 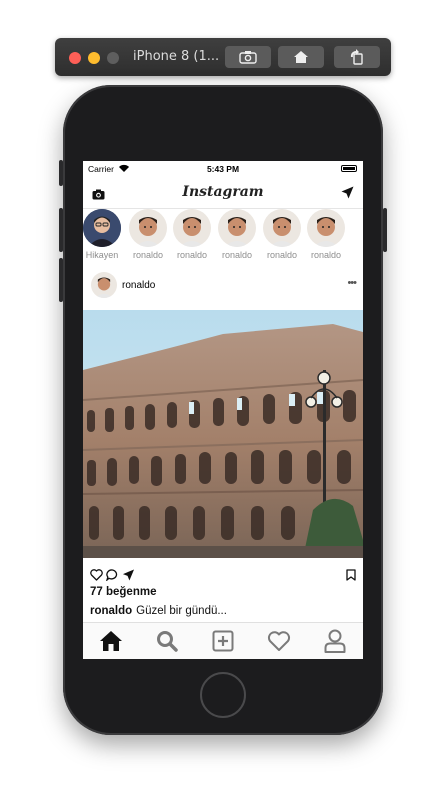 I want to click on app-logo: Instagram, so click(x=223, y=192).